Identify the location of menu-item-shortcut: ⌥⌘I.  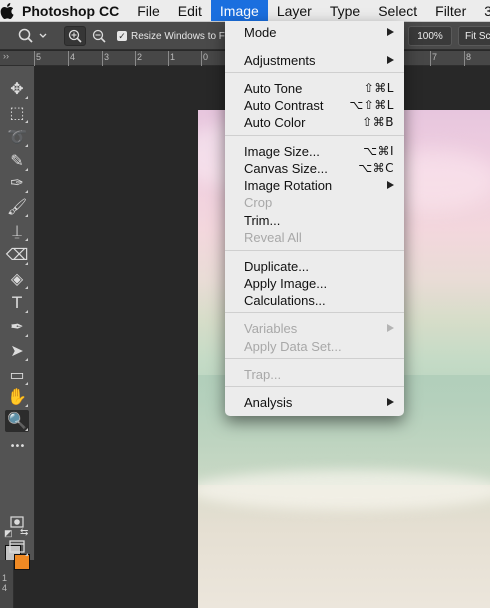
(378, 151).